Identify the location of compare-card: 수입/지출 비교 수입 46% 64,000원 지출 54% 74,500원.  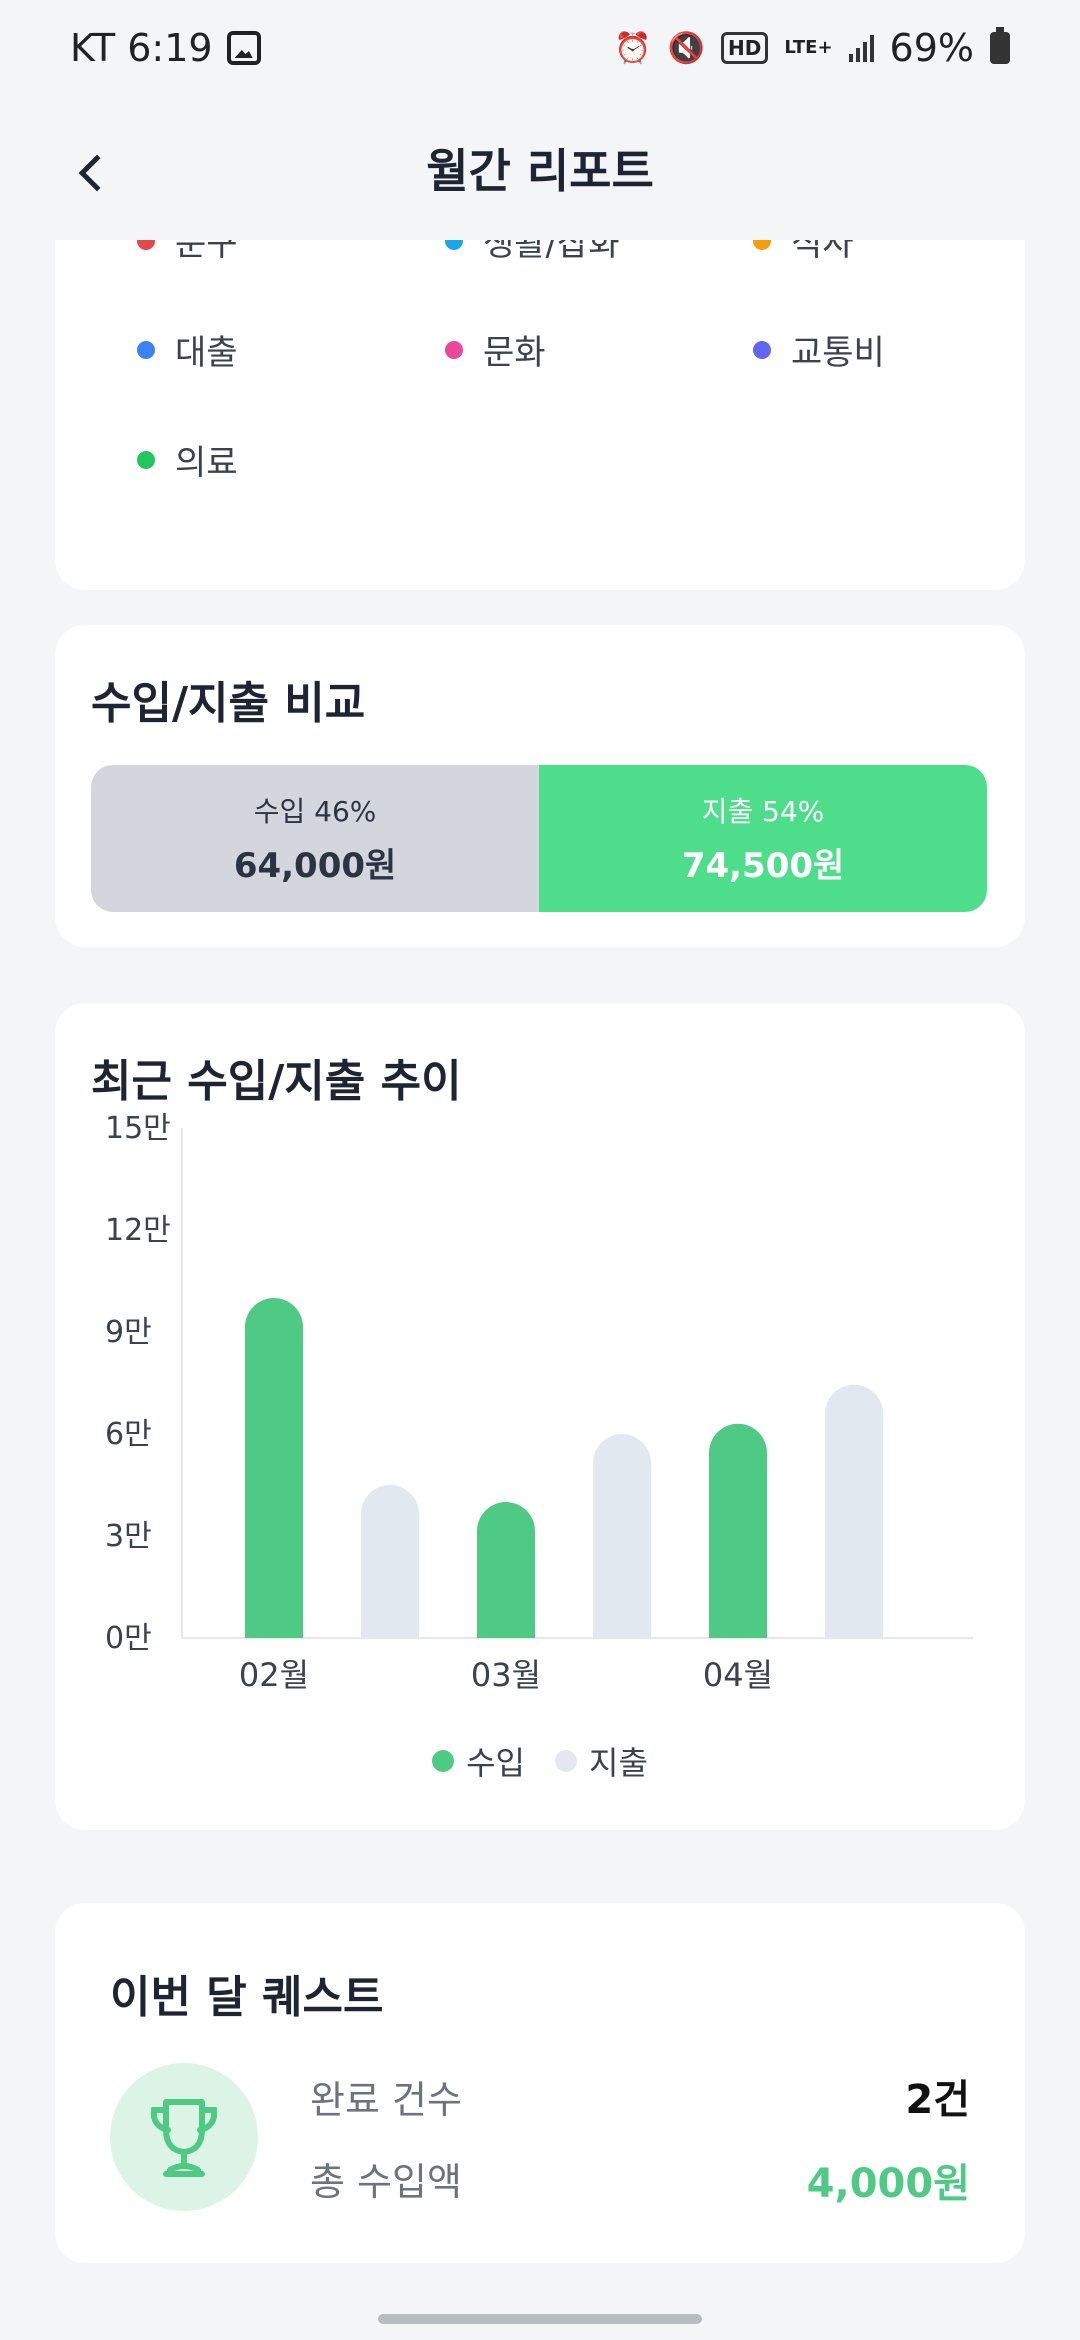
(540, 786).